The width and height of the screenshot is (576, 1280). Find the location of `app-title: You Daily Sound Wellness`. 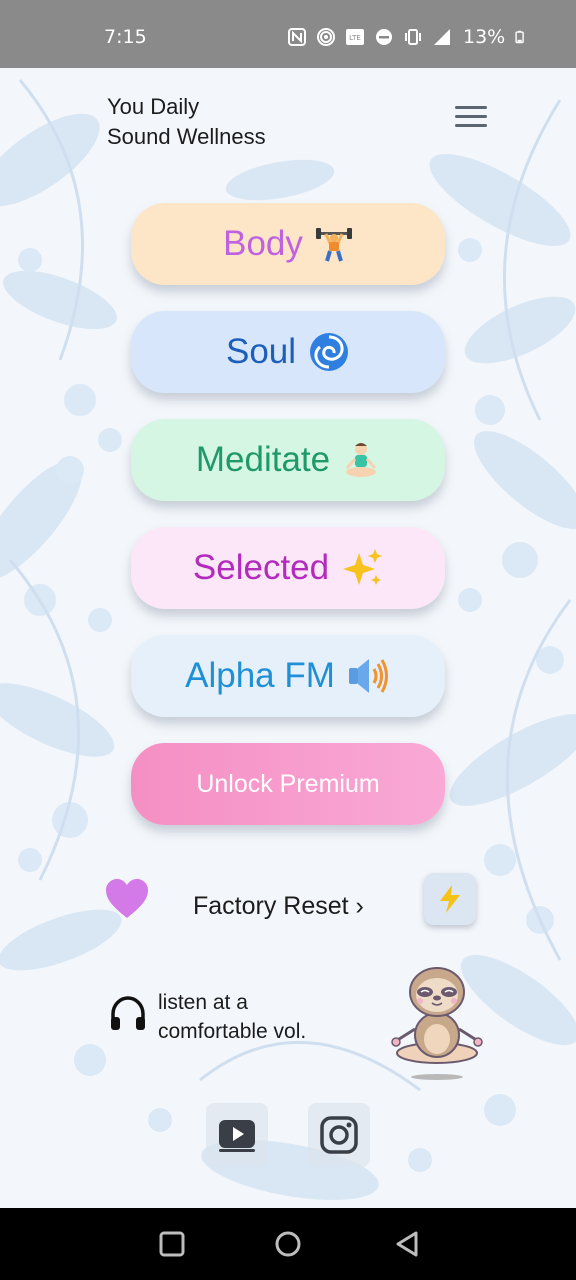

app-title: You Daily Sound Wellness is located at coordinates (186, 122).